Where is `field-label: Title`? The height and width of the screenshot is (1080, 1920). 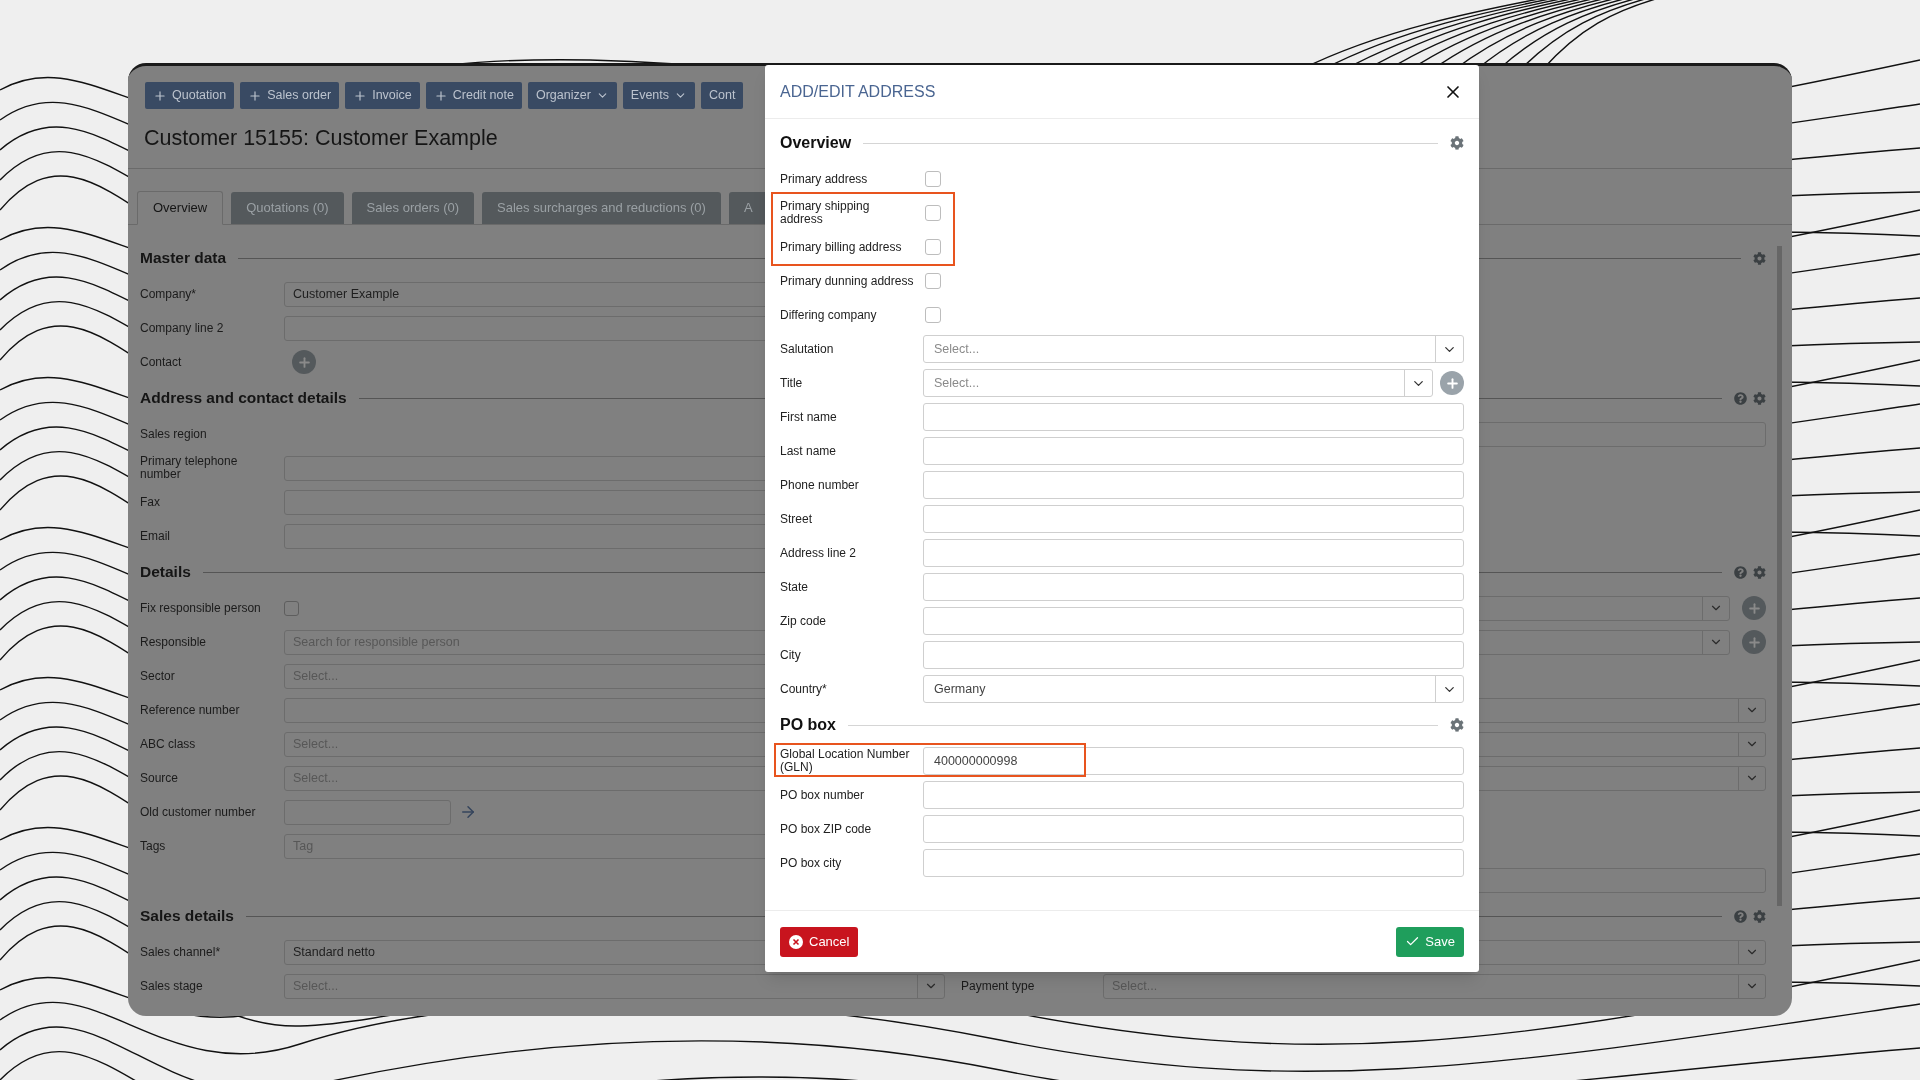
field-label: Title is located at coordinates (792, 383).